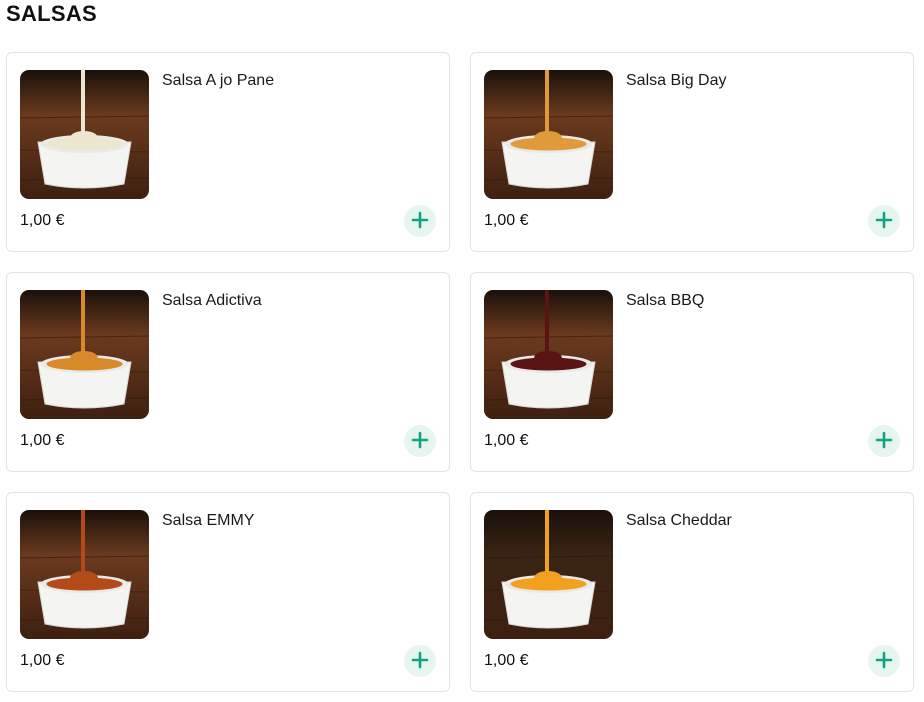 Image resolution: width=924 pixels, height=702 pixels. Describe the element at coordinates (84, 574) in the screenshot. I see `emmy-sauce-bowl` at that location.